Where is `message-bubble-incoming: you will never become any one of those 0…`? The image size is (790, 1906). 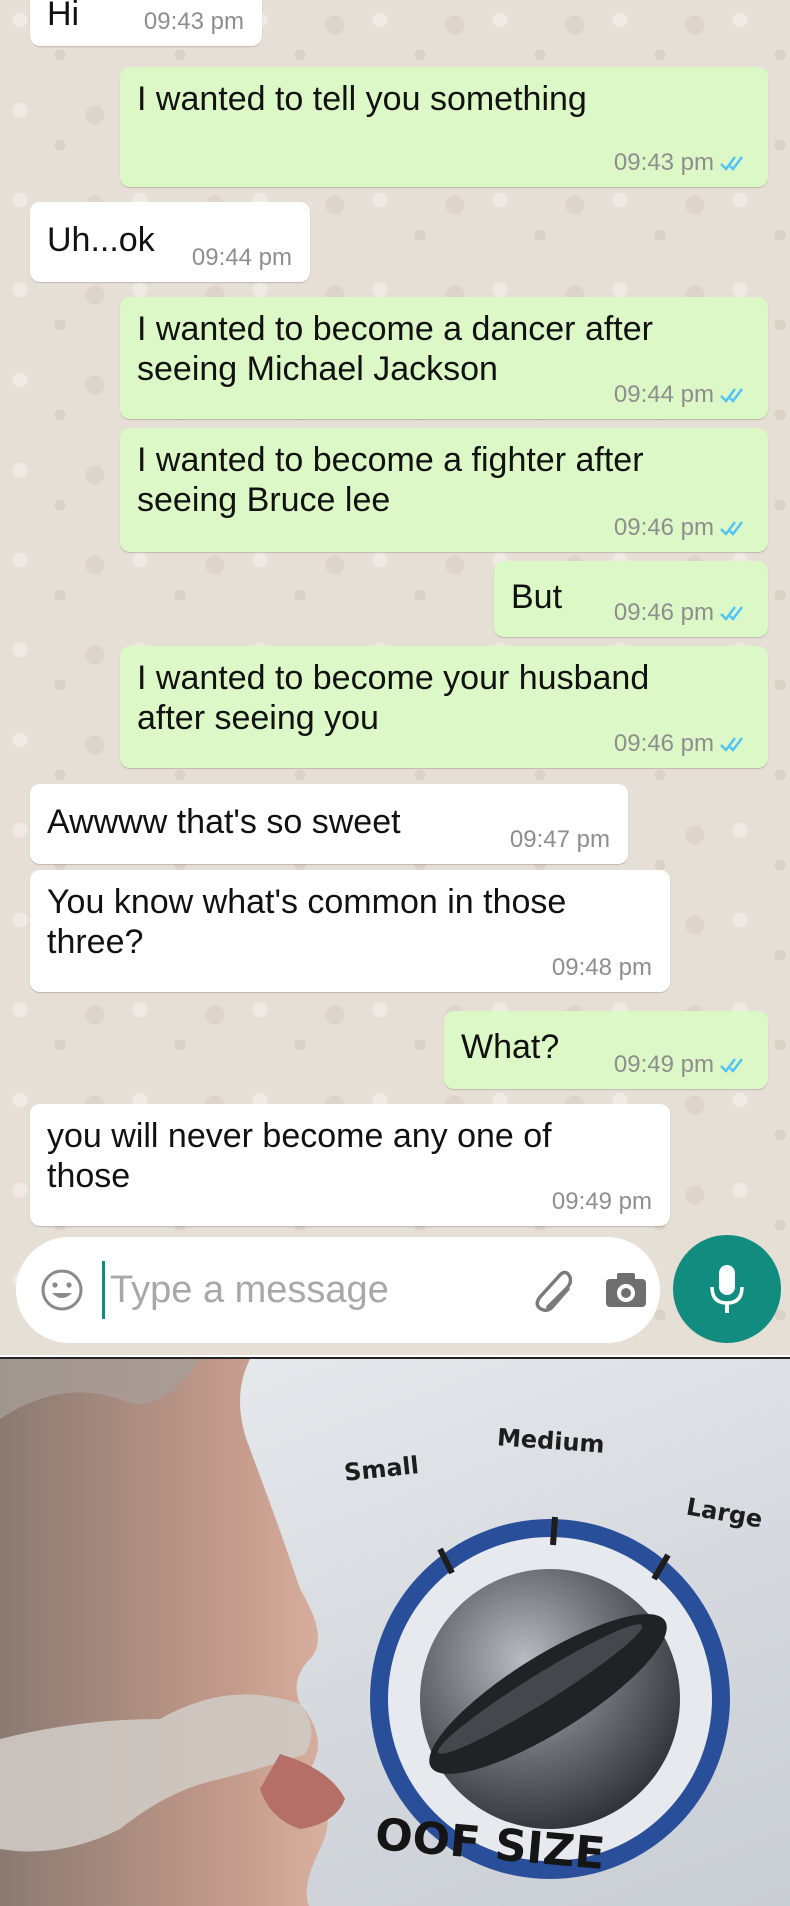 message-bubble-incoming: you will never become any one of those 0… is located at coordinates (350, 1165).